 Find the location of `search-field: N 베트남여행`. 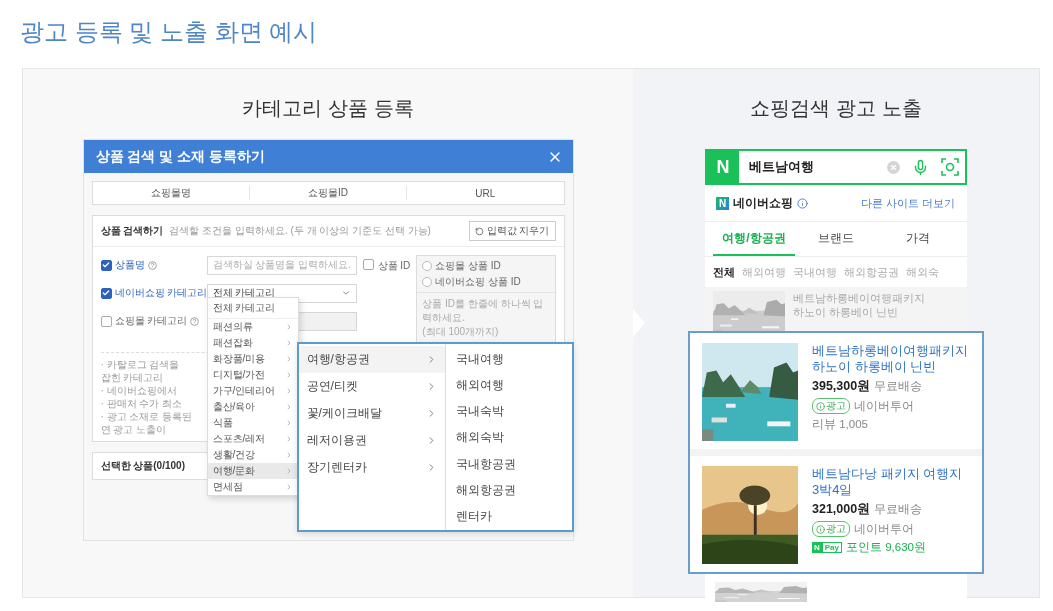

search-field: N 베트남여행 is located at coordinates (836, 167).